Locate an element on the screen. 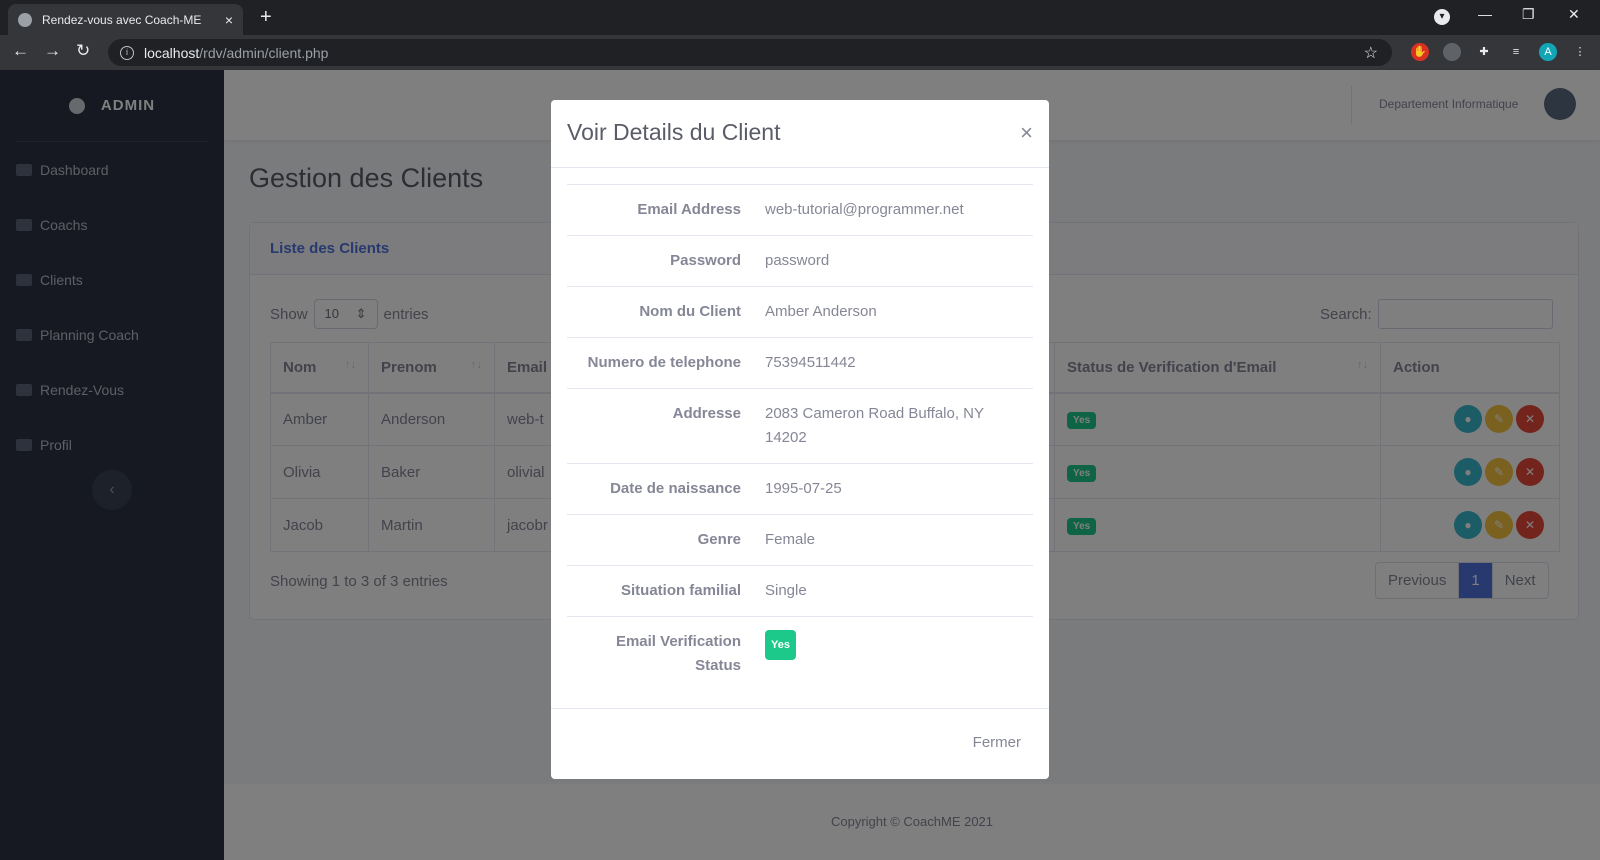  new-tab-button: + is located at coordinates (266, 17).